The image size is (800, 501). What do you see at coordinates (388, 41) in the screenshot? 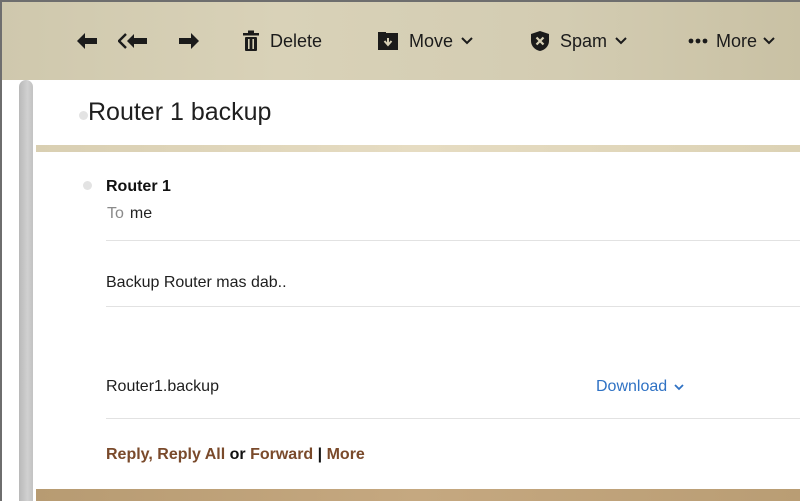
I see `move-to-folder-icon` at bounding box center [388, 41].